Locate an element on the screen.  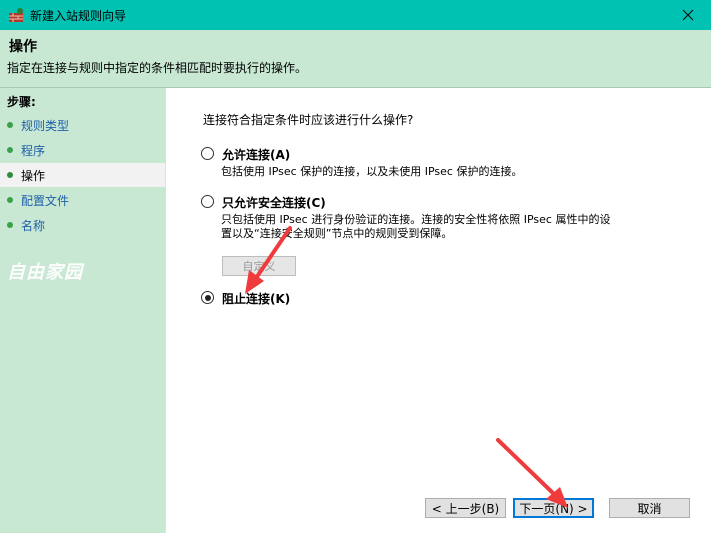
block-connection-option: 阻止连接(K) is located at coordinates (245, 298).